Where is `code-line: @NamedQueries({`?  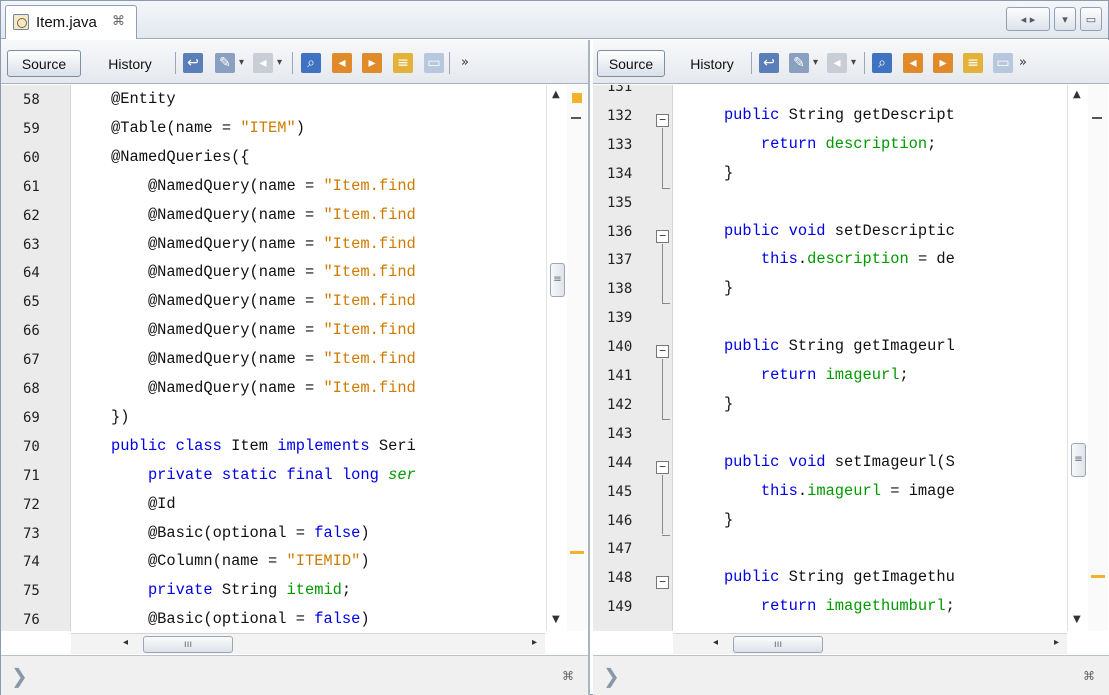
code-line: @NamedQueries({ is located at coordinates (180, 157).